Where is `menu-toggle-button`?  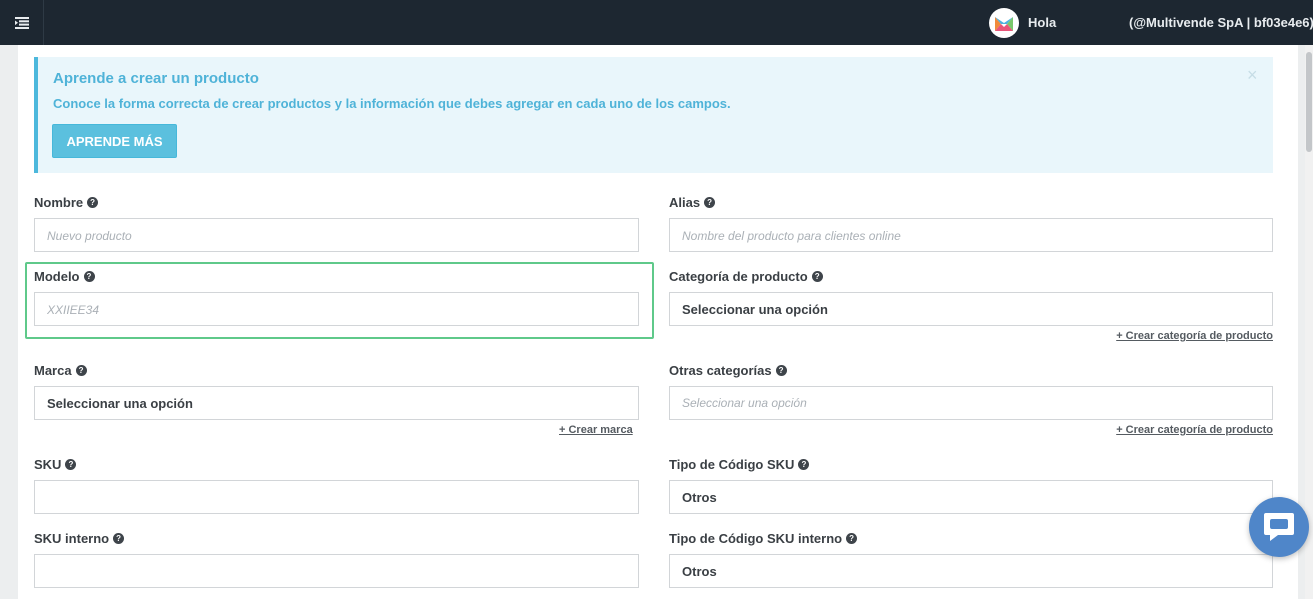
menu-toggle-button is located at coordinates (22, 22).